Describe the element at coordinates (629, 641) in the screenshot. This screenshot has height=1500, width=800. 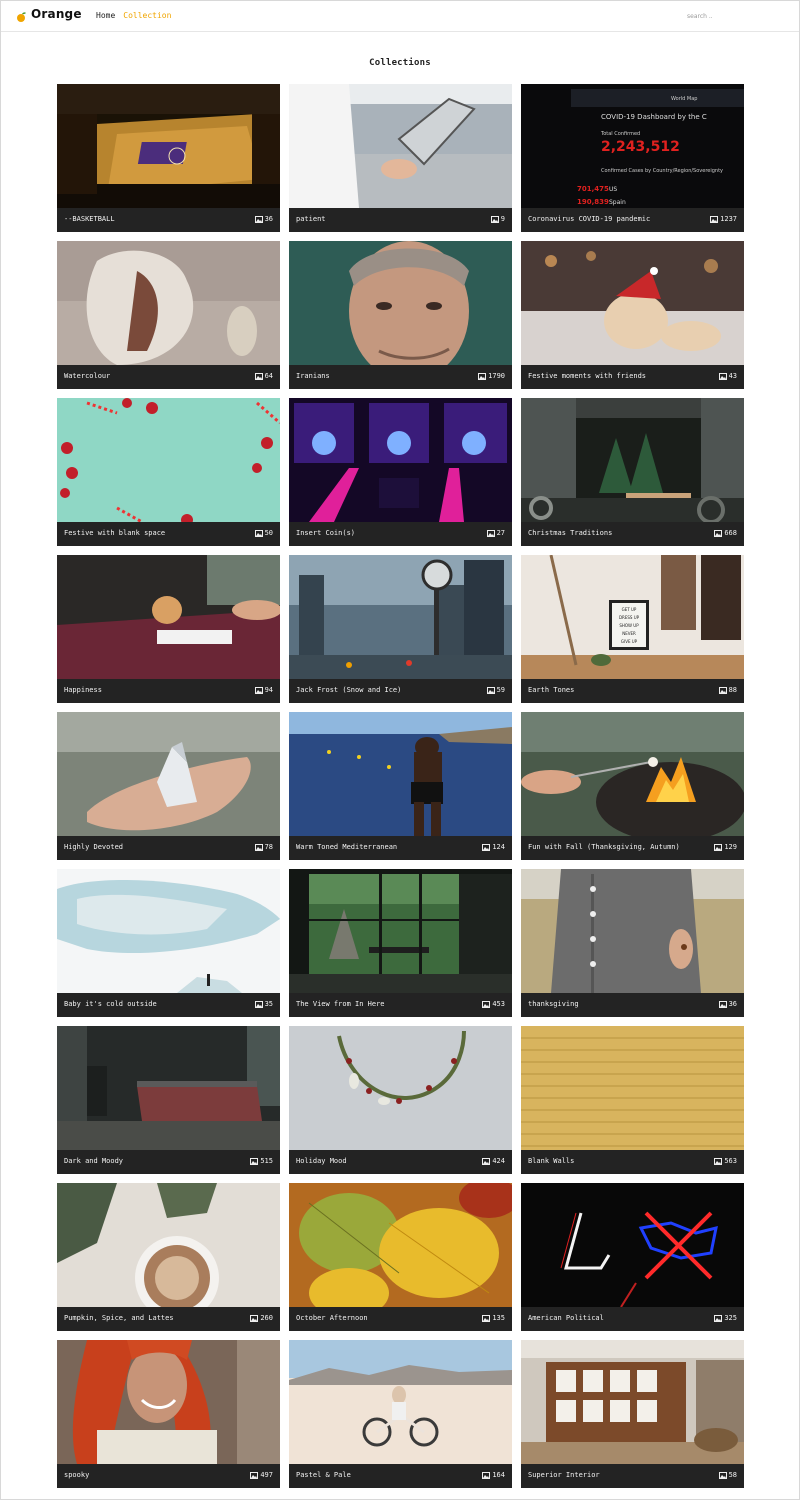
I see `sign-line-5: GIVE UP` at that location.